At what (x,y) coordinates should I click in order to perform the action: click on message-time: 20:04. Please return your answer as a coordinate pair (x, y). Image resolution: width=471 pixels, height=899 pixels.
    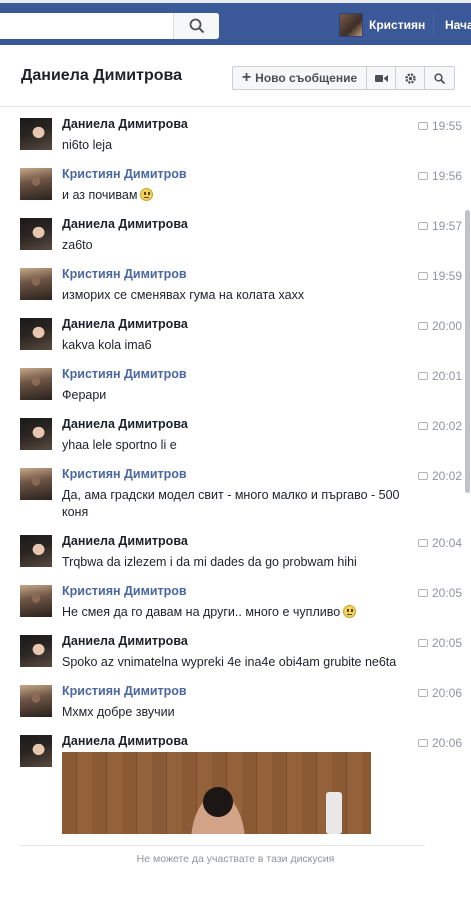
    Looking at the image, I should click on (440, 543).